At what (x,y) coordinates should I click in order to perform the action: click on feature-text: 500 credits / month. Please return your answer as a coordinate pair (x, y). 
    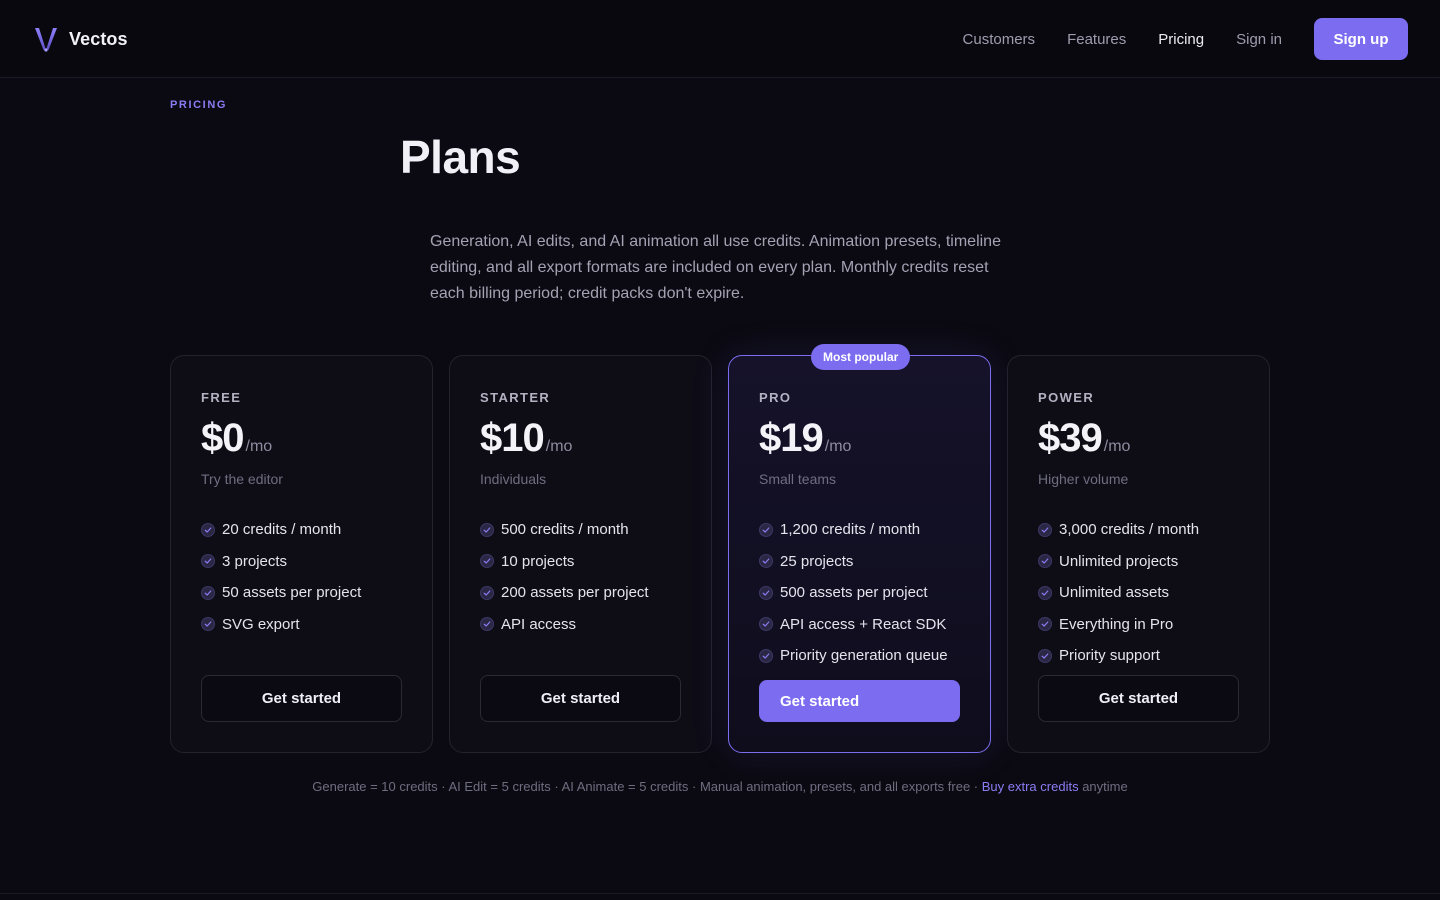
    Looking at the image, I should click on (565, 530).